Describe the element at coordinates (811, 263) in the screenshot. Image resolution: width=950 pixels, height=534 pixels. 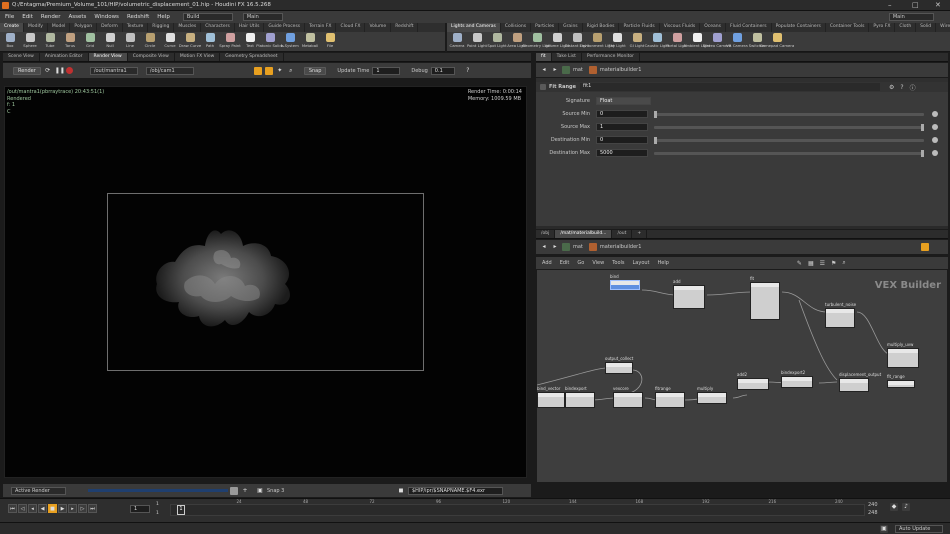
I see `grid-icon: ▦` at that location.